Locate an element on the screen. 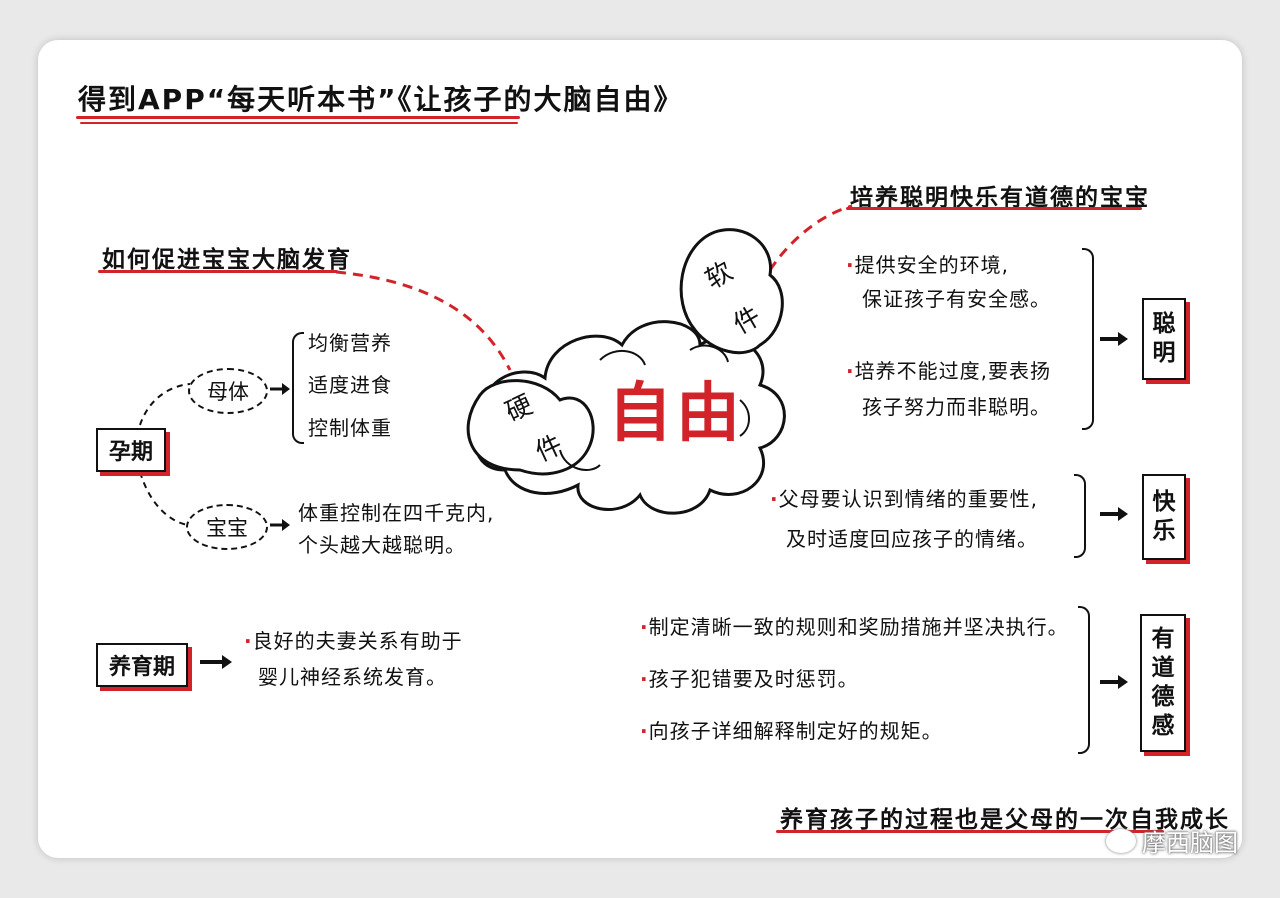  moral-item: 制定清晰一致的规则和奖励措施并坚决执行。 is located at coordinates (858, 627).